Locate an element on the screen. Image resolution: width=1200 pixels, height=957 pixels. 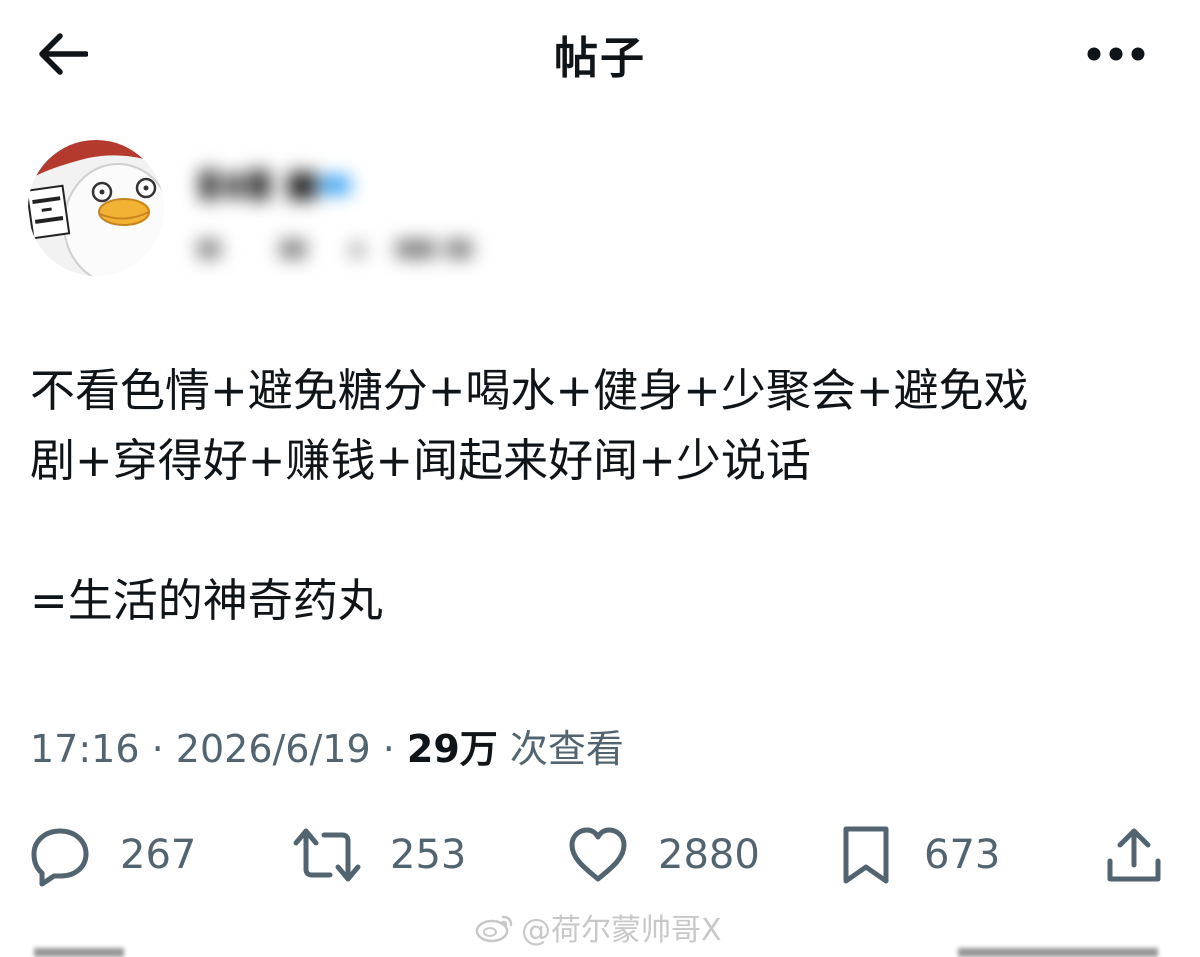
post-date: 2026/6/19 is located at coordinates (273, 749).